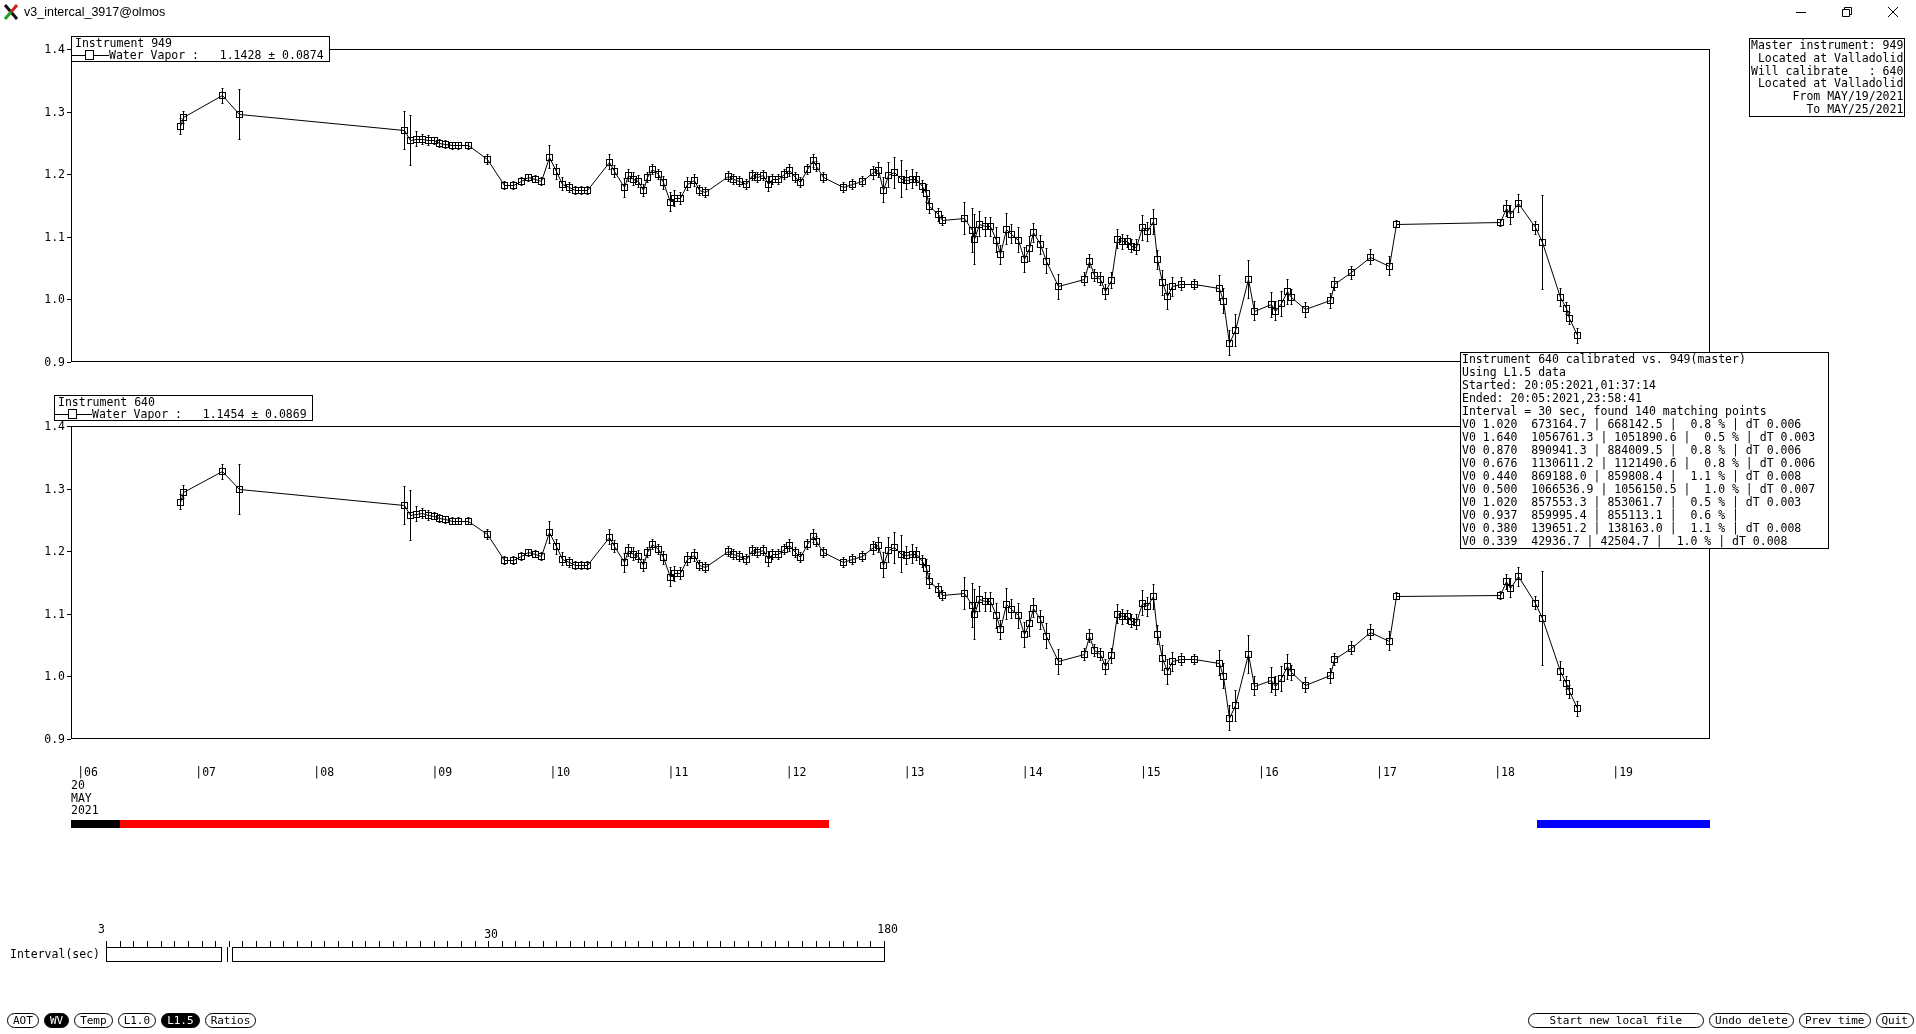 This screenshot has width=1916, height=1034. I want to click on info-line: From MAY/19/2021, so click(1847, 96).